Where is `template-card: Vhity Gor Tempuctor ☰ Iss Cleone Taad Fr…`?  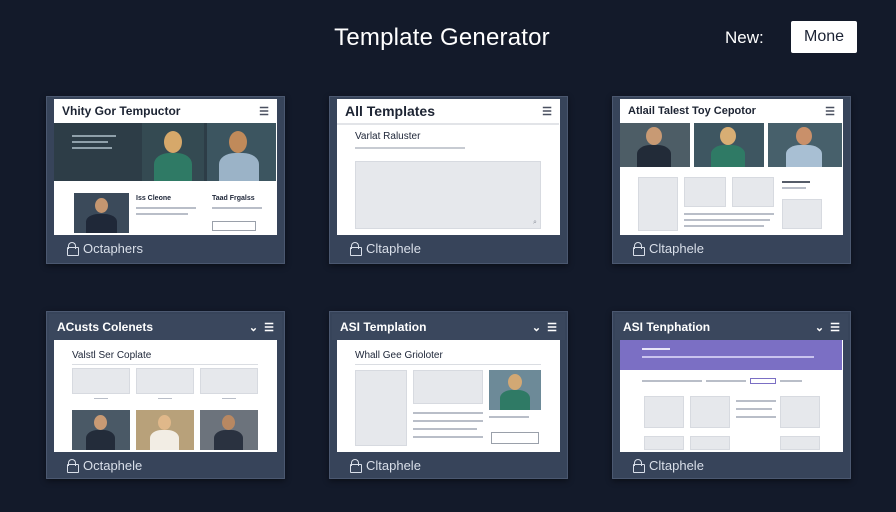
template-card: Vhity Gor Tempuctor ☰ Iss Cleone Taad Fr… is located at coordinates (165, 180).